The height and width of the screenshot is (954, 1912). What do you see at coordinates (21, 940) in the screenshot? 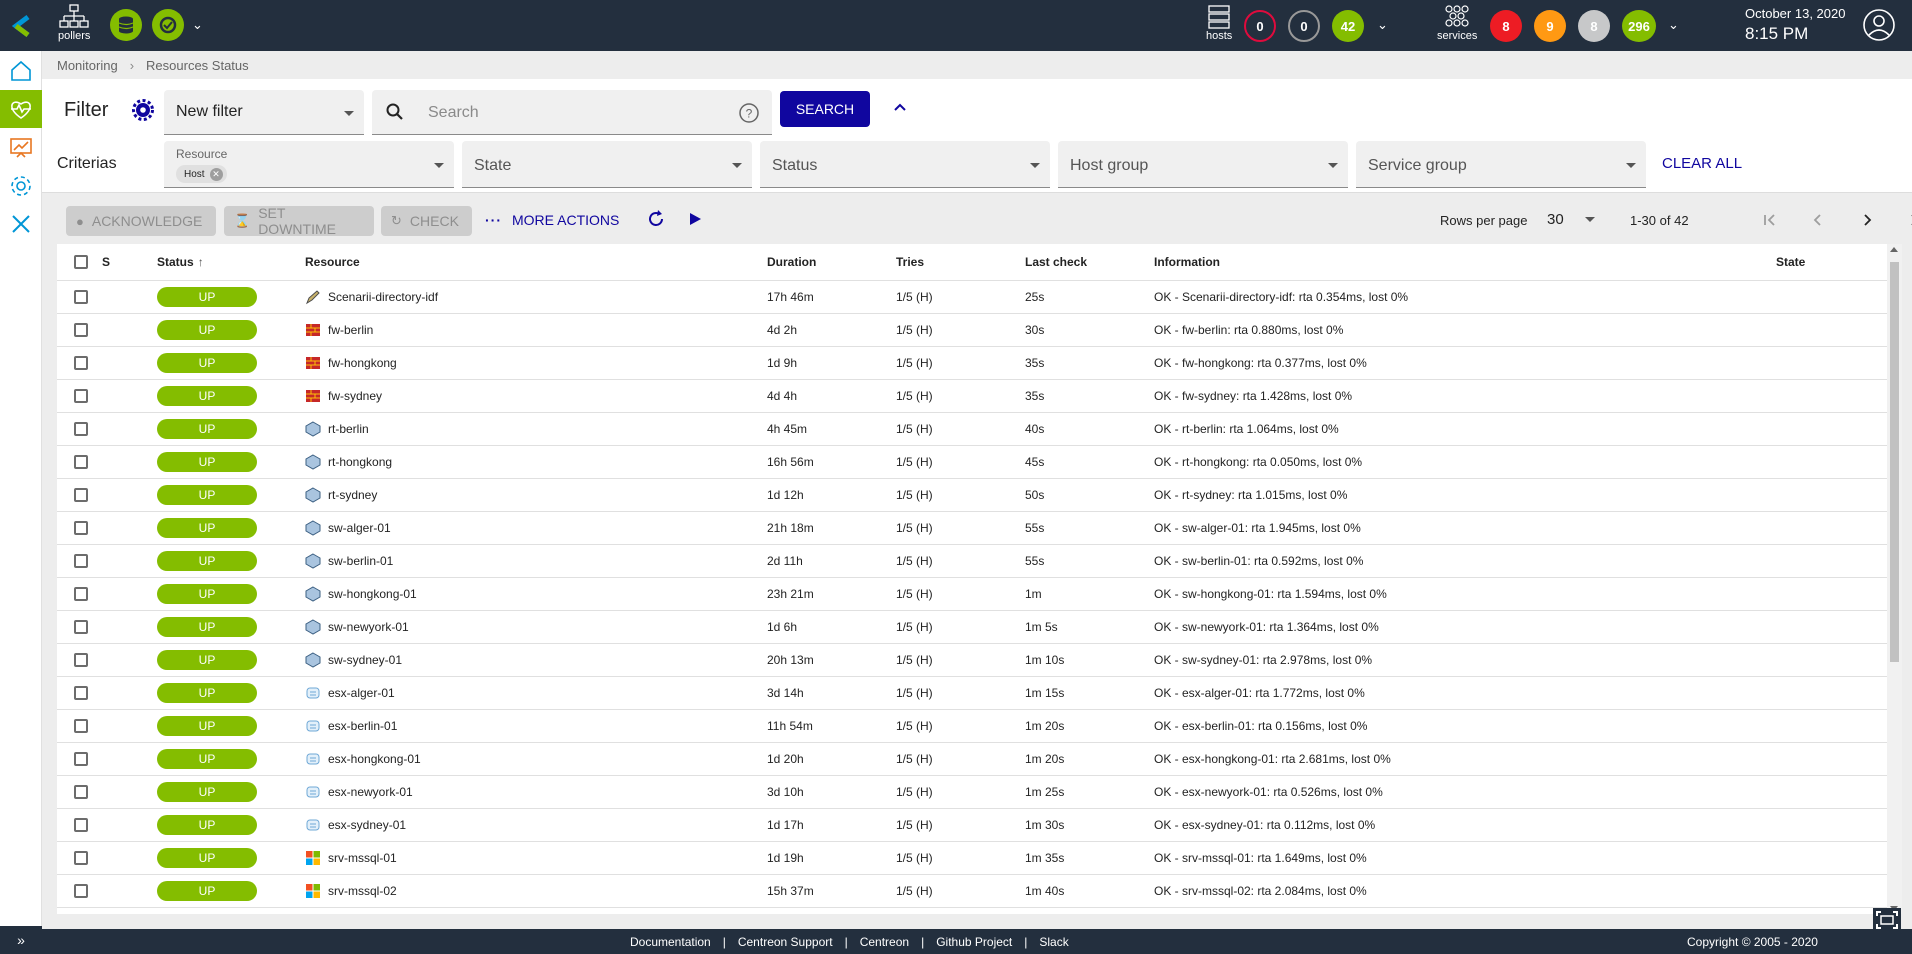
I see `sidebar-expand-icon: »` at bounding box center [21, 940].